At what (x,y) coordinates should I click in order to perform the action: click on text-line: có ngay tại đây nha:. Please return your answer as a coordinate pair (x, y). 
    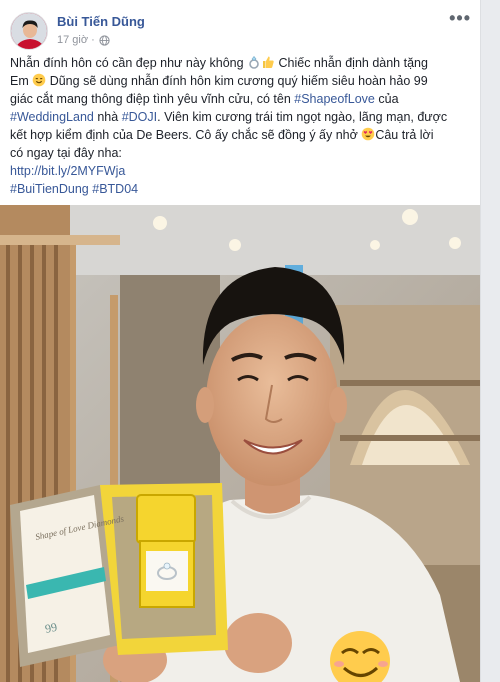
    Looking at the image, I should click on (66, 153).